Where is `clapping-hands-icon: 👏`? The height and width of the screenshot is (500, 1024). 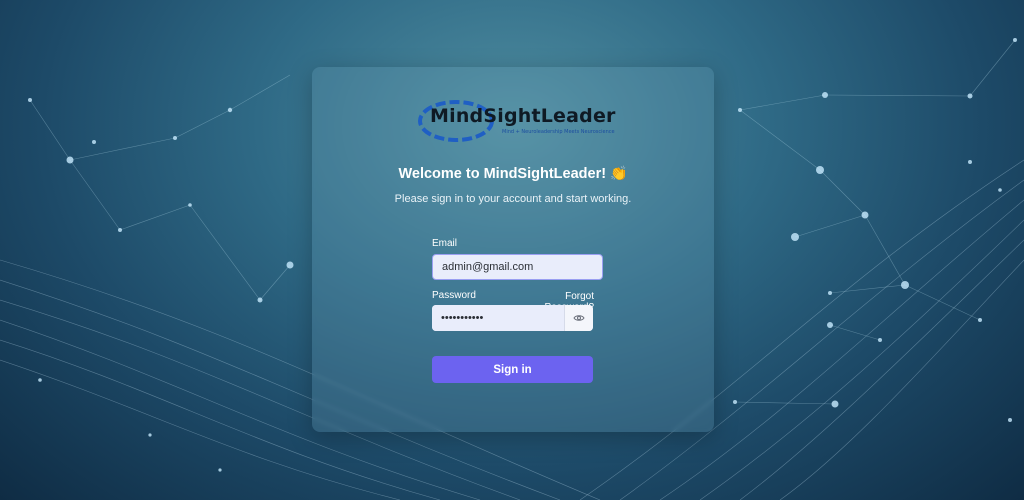
clapping-hands-icon: 👏 is located at coordinates (619, 173).